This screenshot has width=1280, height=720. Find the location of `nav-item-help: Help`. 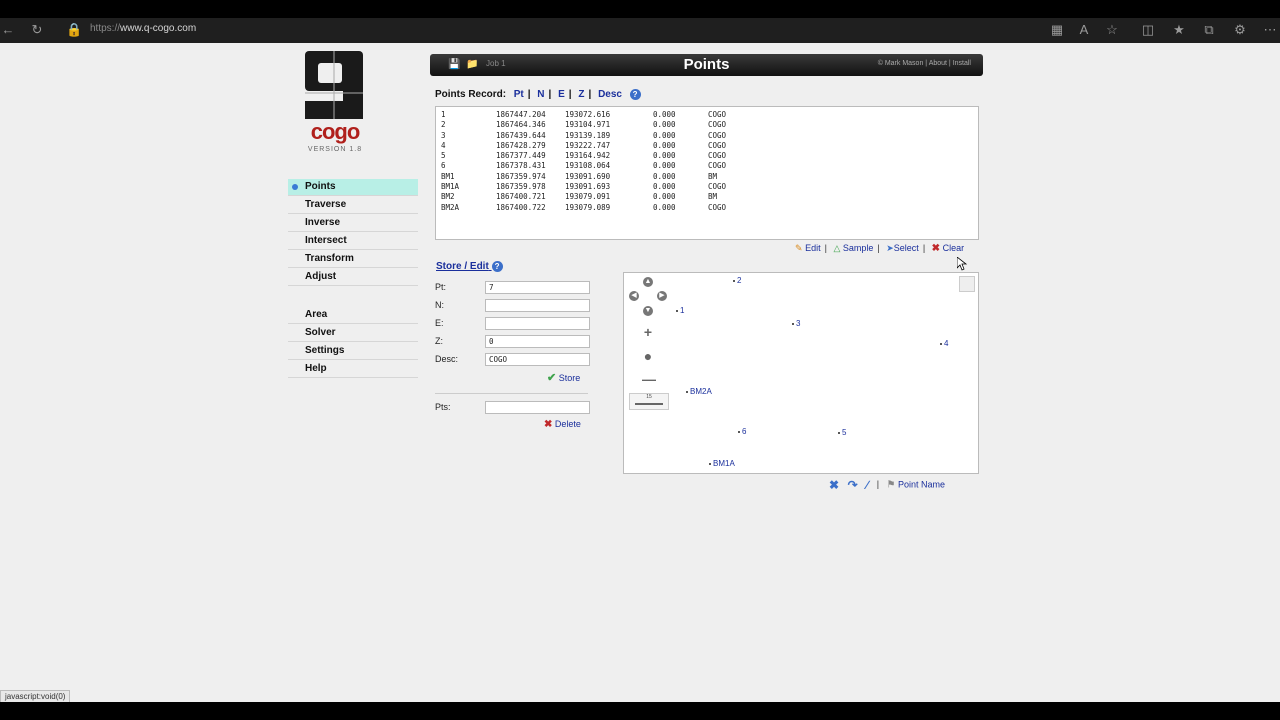

nav-item-help: Help is located at coordinates (353, 369).